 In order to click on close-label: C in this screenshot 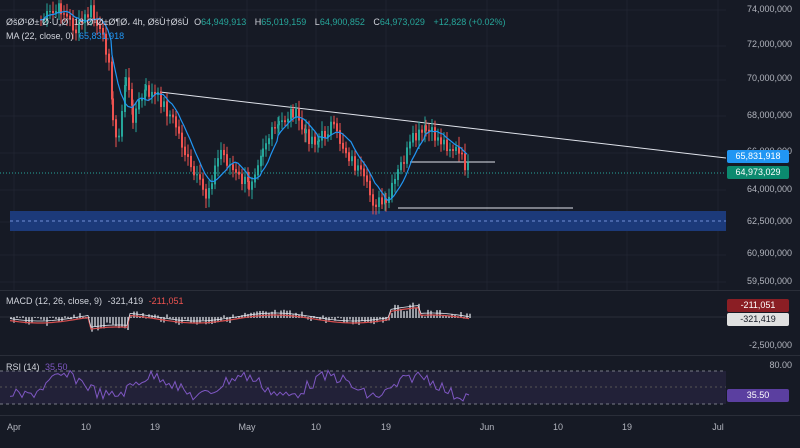, I will do `click(376, 22)`.